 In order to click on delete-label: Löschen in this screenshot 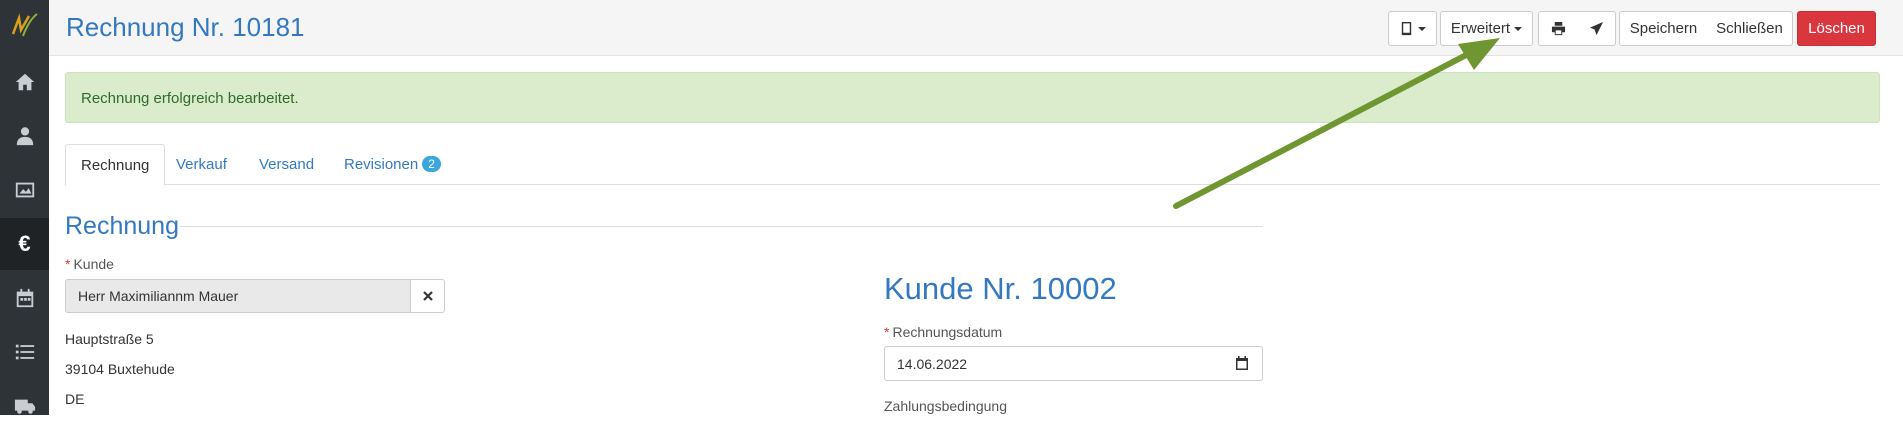, I will do `click(1836, 28)`.